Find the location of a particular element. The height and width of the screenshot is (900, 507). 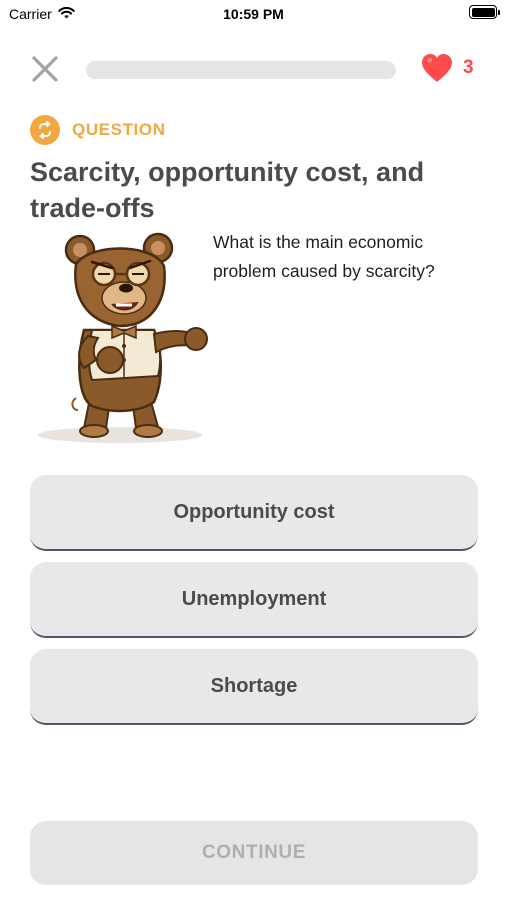

question-badge is located at coordinates (45, 130).